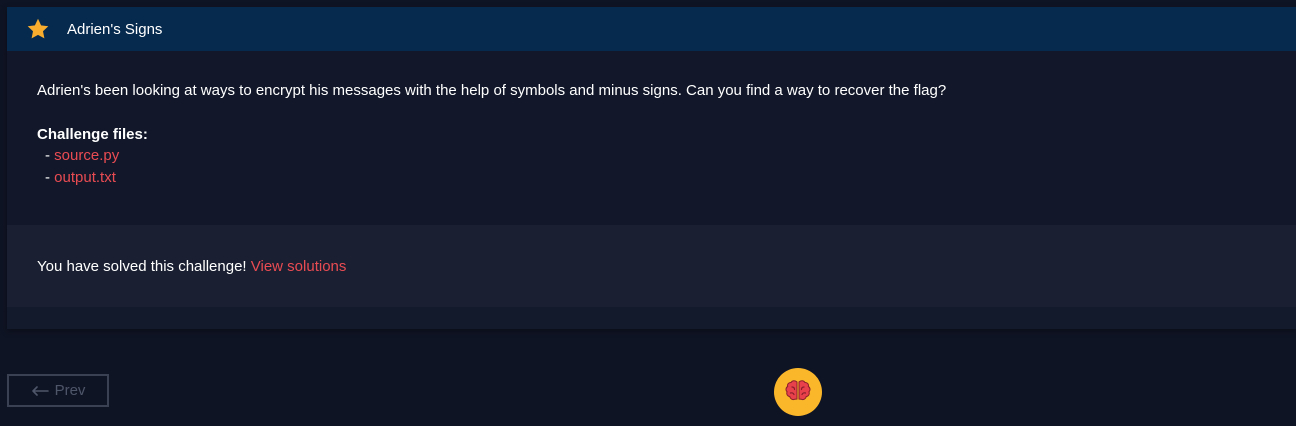 The width and height of the screenshot is (1296, 426). I want to click on solved-text: You have solved this challenge!, so click(144, 266).